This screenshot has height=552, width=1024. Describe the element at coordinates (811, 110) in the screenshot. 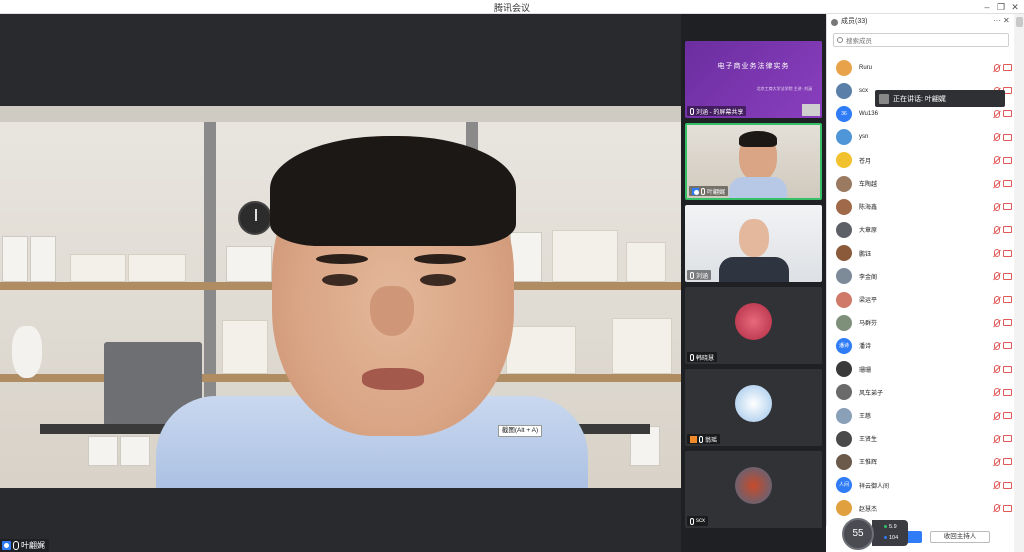

I see `presenter-thumbnail` at that location.